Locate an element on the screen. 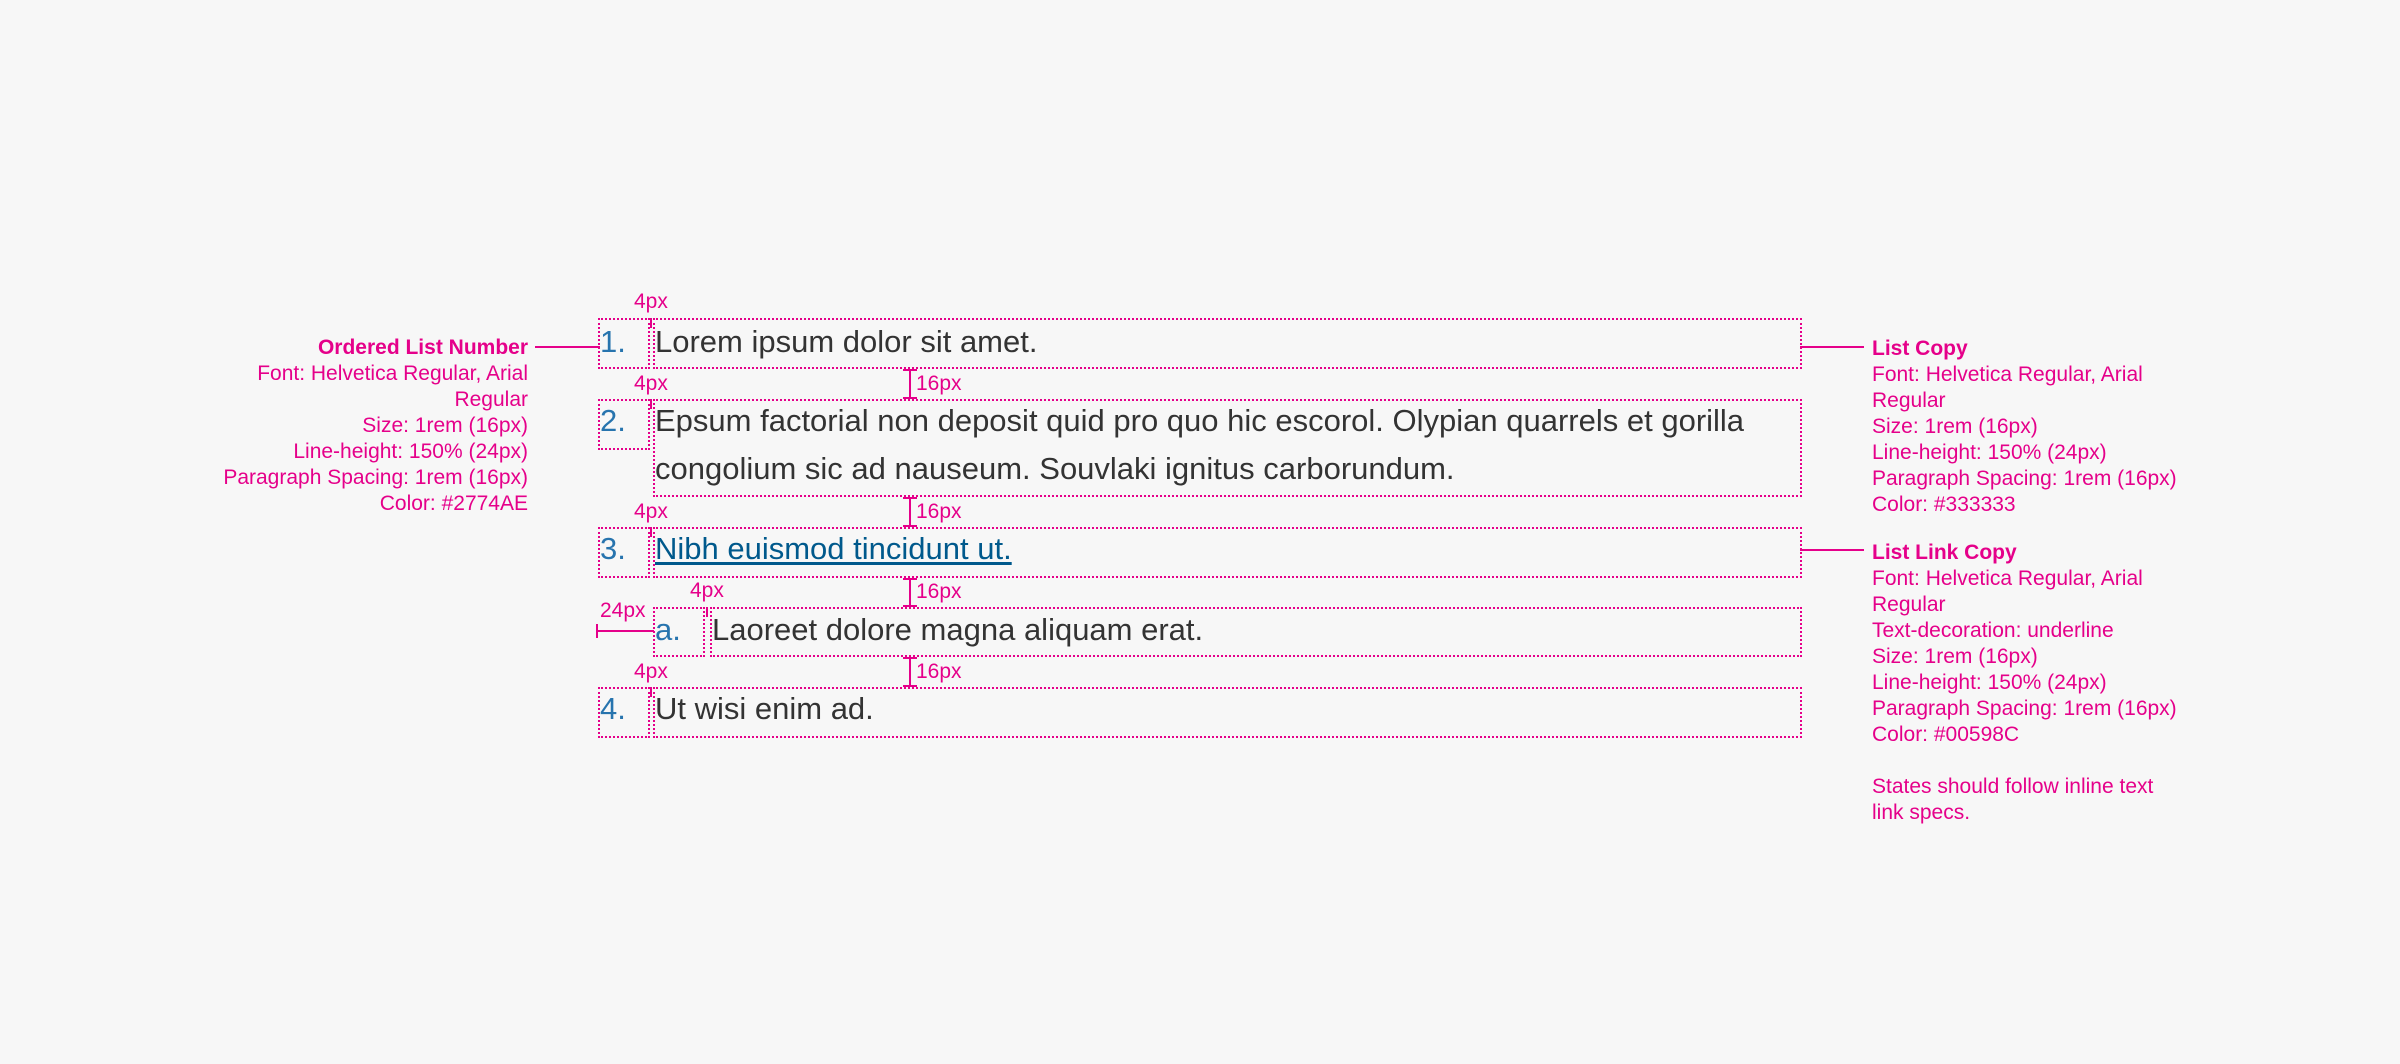 Image resolution: width=2400 pixels, height=1064 pixels. spec-note: States should follow inline text is located at coordinates (2013, 786).